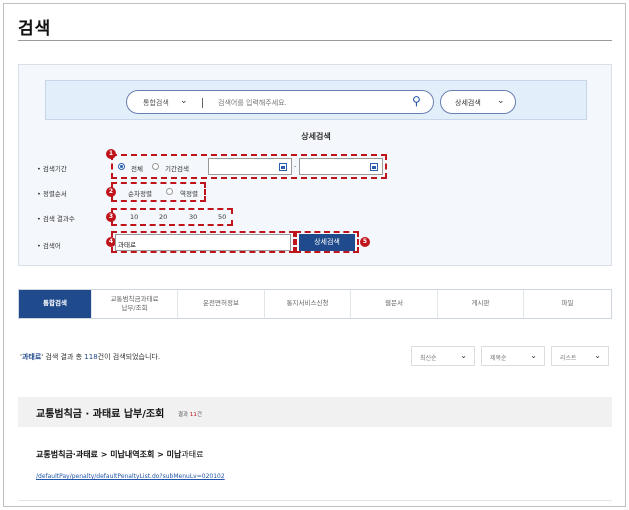 Image resolution: width=629 pixels, height=510 pixels. I want to click on section-count: 결과 11건, so click(190, 414).